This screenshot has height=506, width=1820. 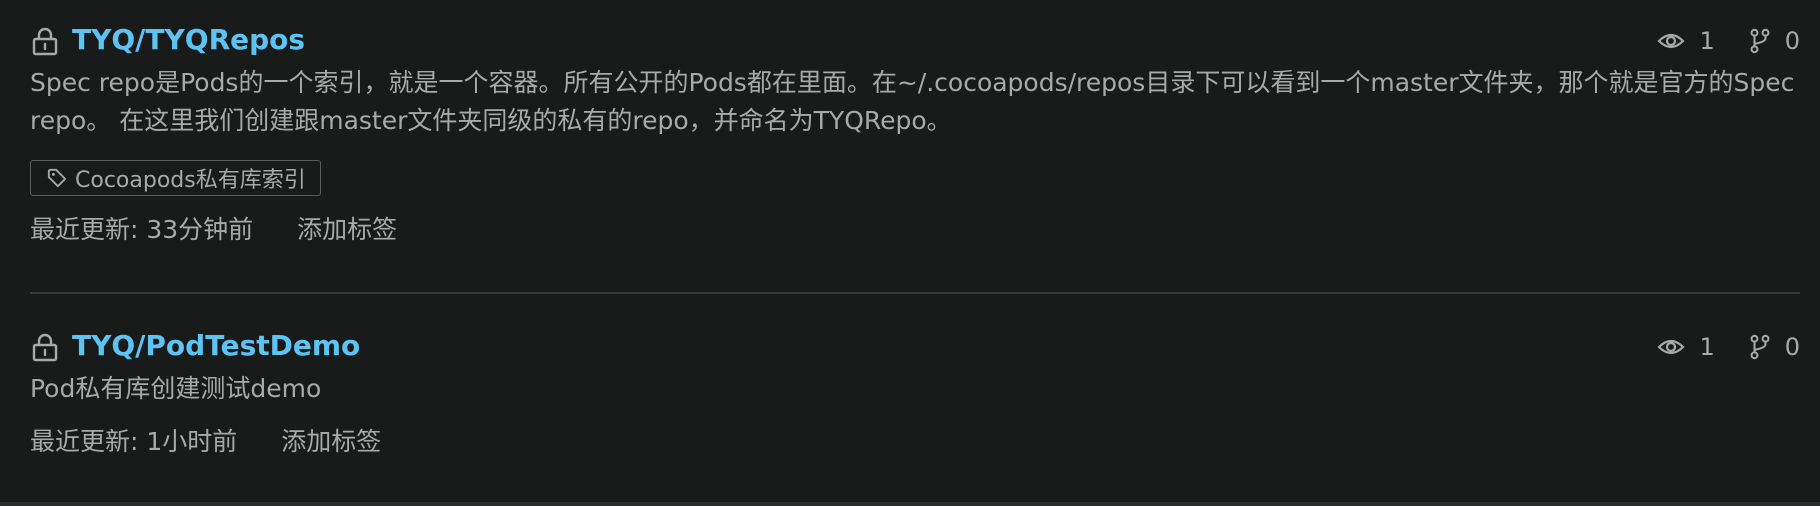 I want to click on repo-title-row: TYQ/PodTestDemo 1 0, so click(x=915, y=346).